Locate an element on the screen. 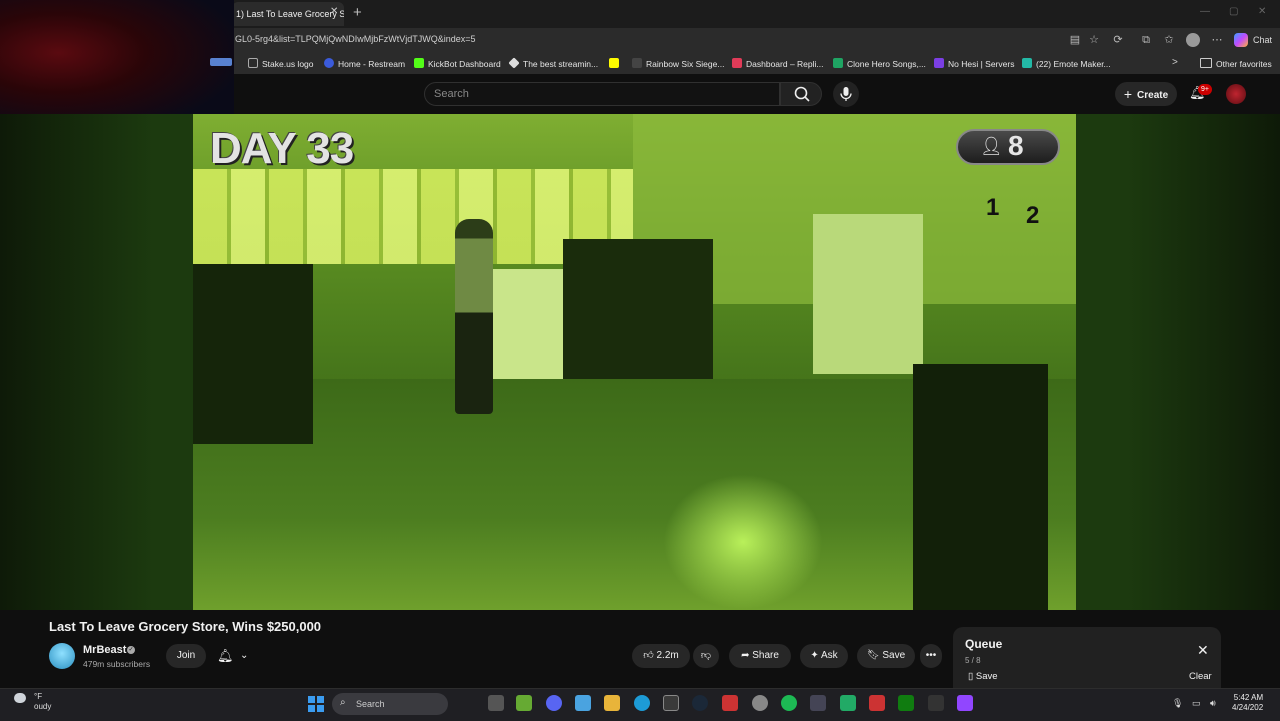 The image size is (1280, 721). shelf-center is located at coordinates (638, 309).